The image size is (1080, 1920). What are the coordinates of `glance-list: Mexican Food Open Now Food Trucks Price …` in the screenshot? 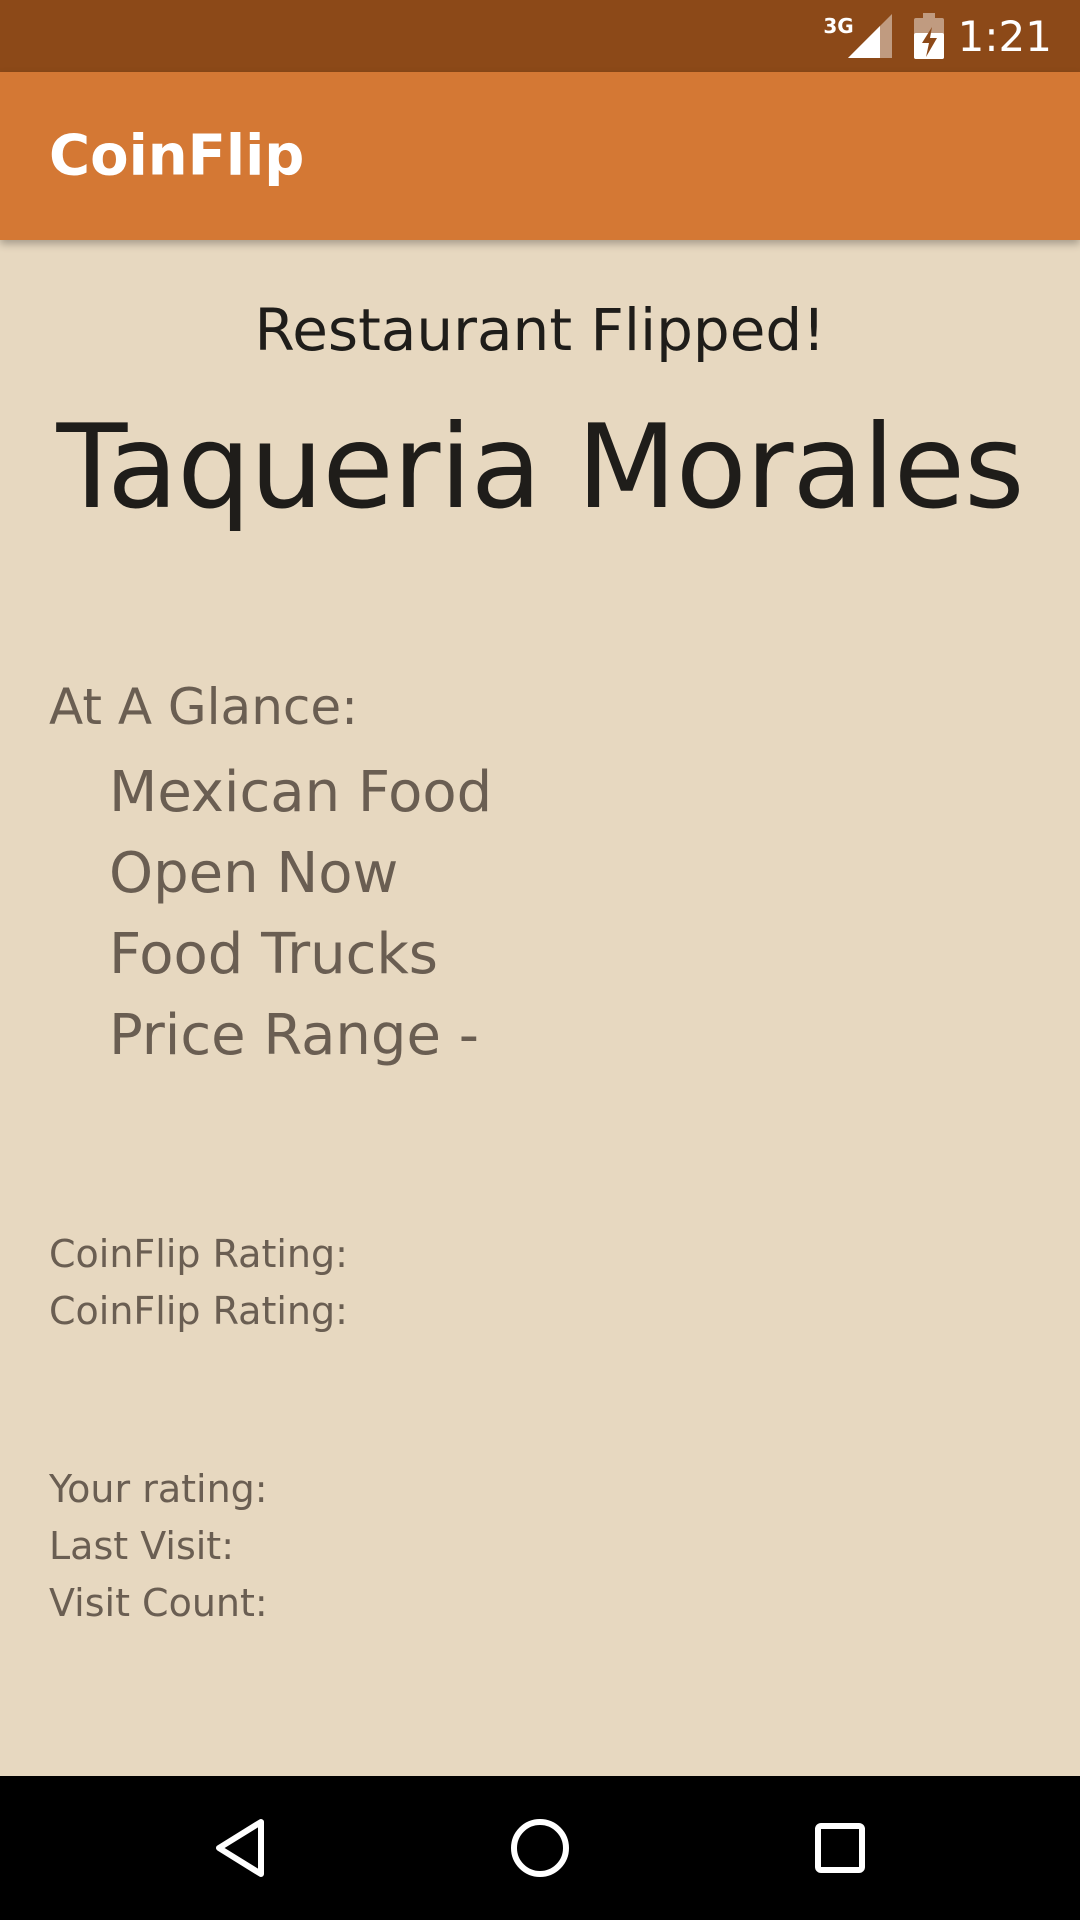 It's located at (300, 914).